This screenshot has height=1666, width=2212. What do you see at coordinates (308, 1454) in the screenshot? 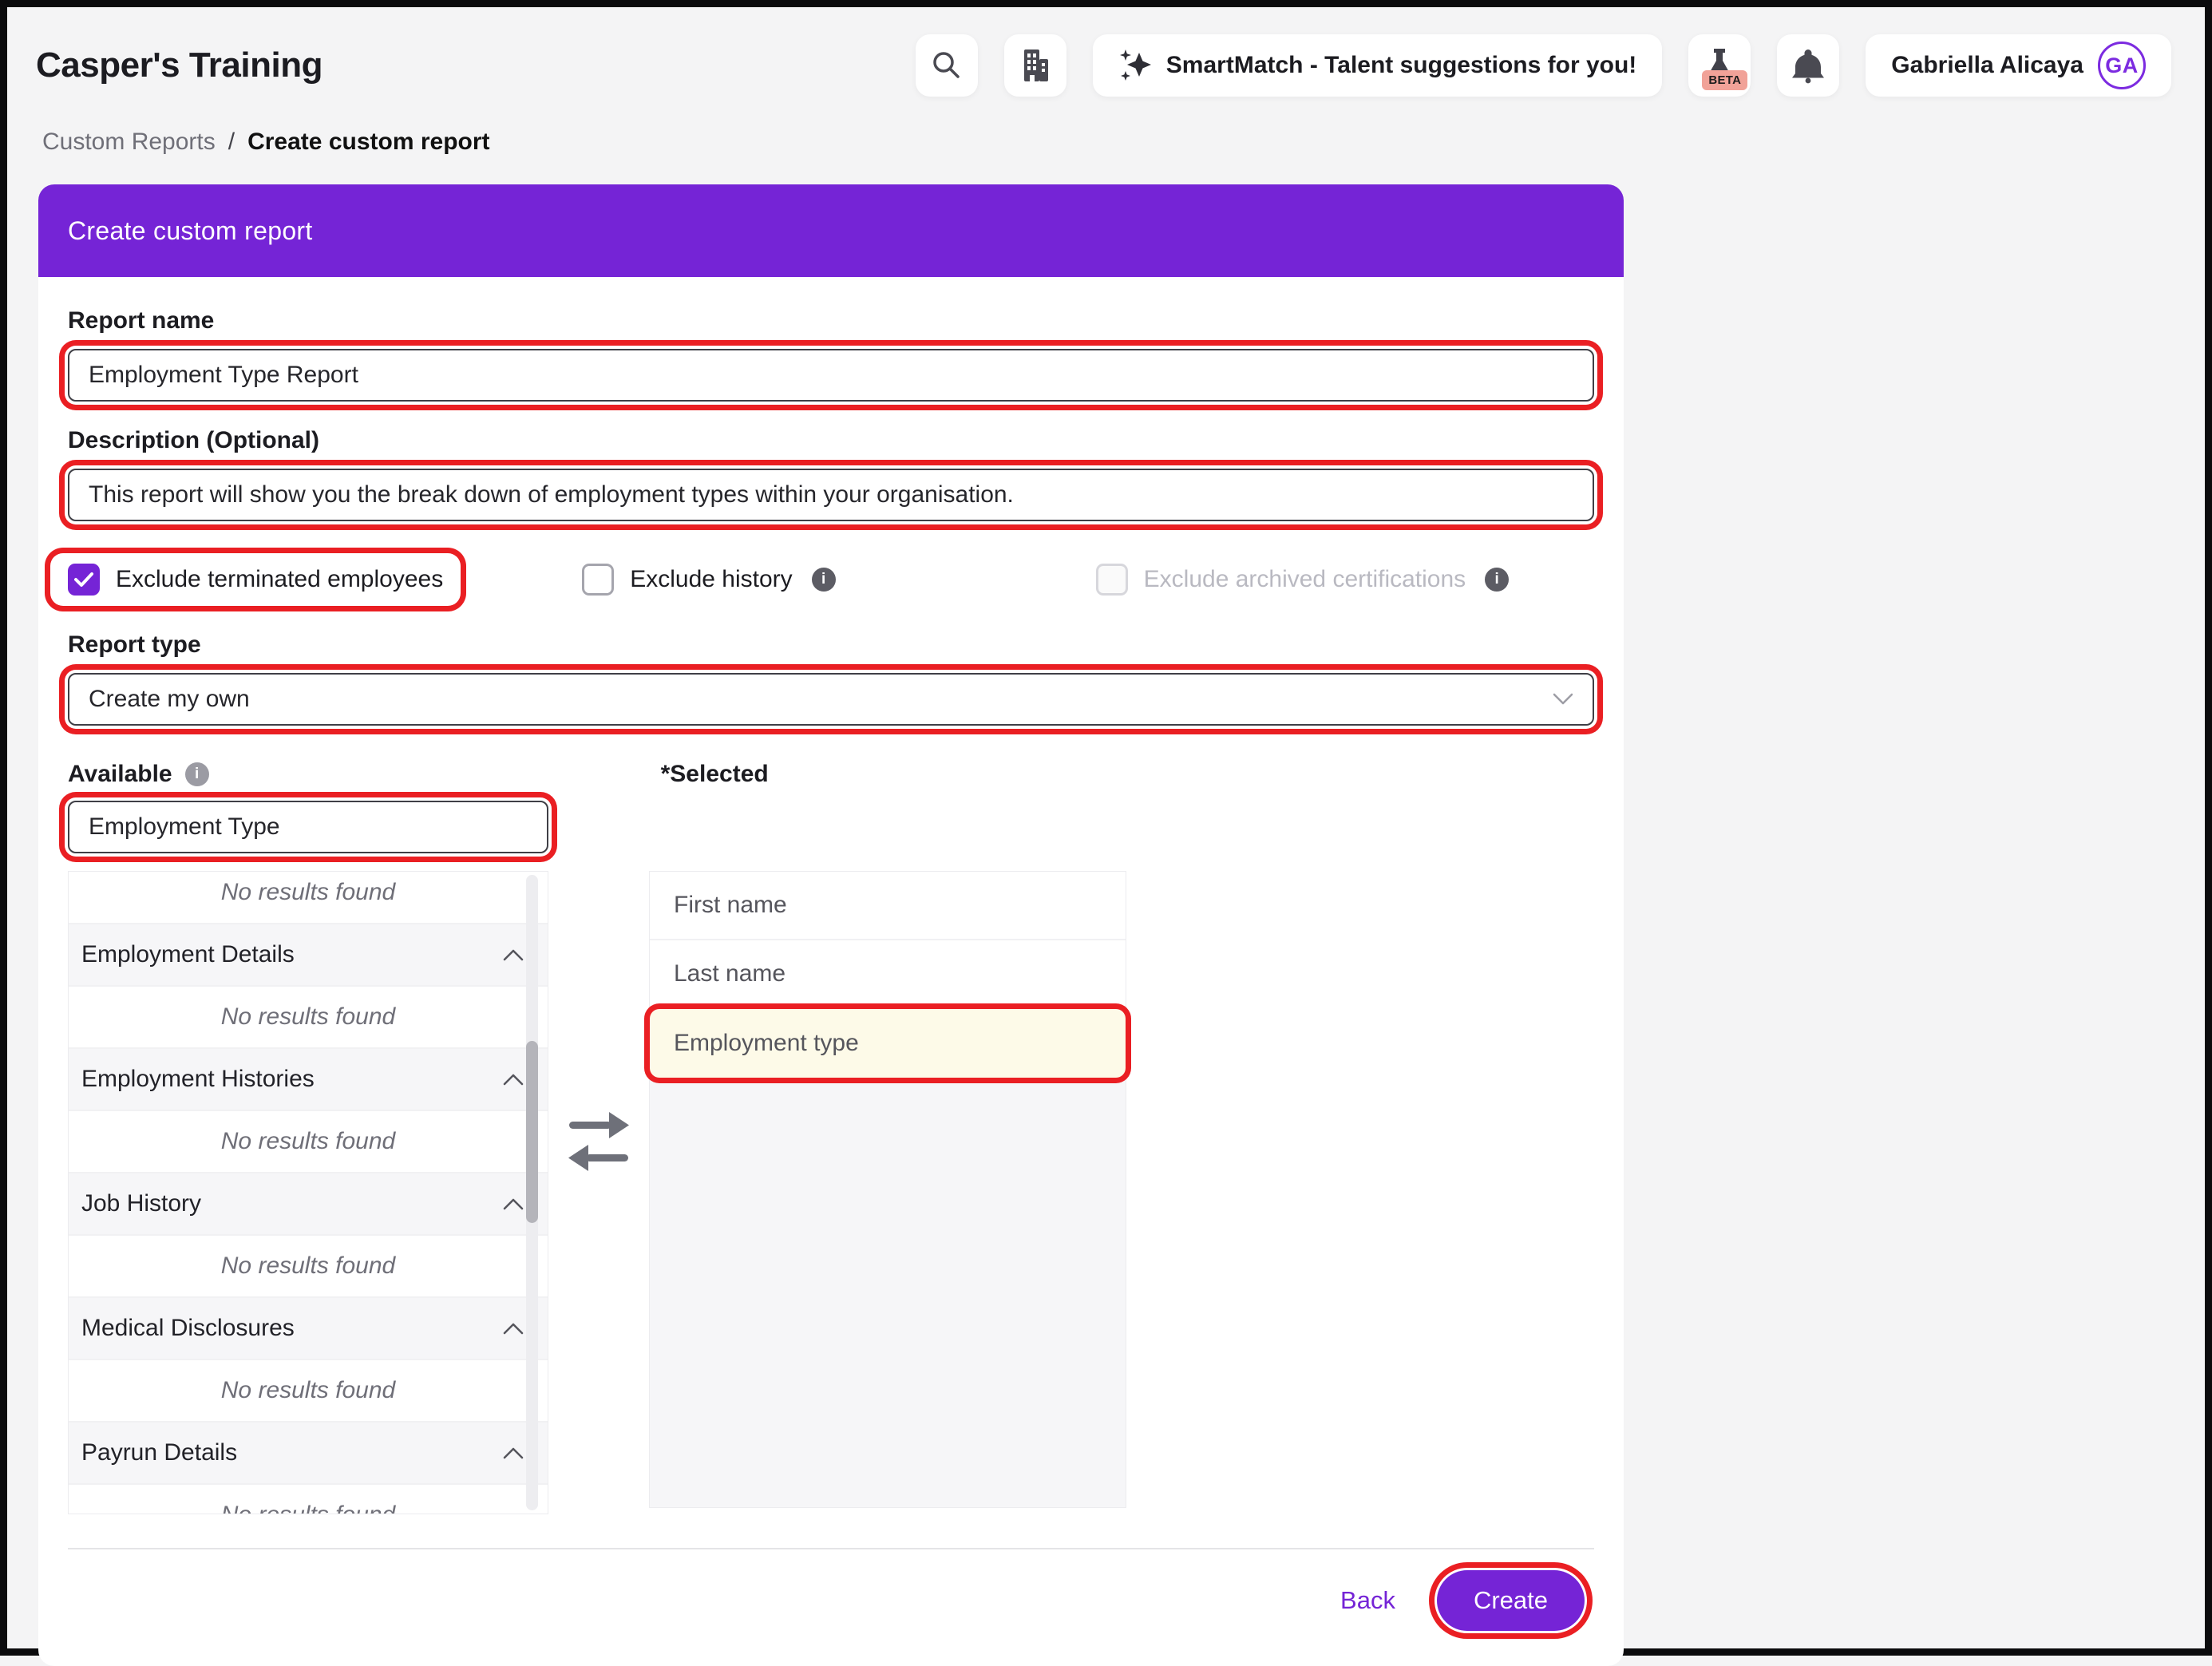
I see `group-row: Payrun Details` at bounding box center [308, 1454].